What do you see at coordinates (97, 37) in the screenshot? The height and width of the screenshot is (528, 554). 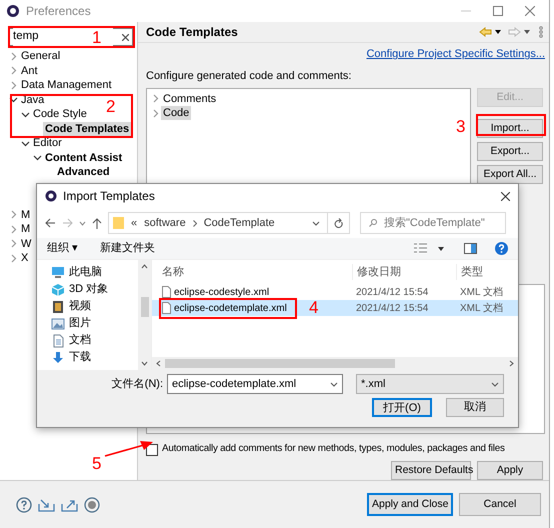 I see `step-number: 1` at bounding box center [97, 37].